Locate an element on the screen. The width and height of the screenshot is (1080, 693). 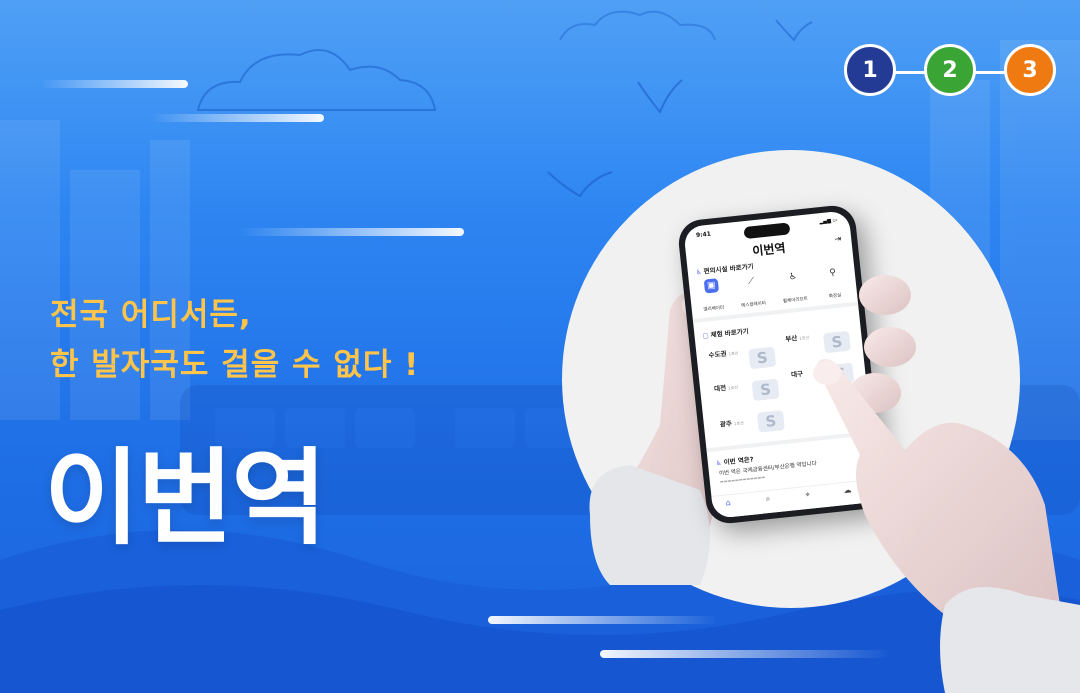
region-daejeon: 대전1호선 is located at coordinates (726, 387).